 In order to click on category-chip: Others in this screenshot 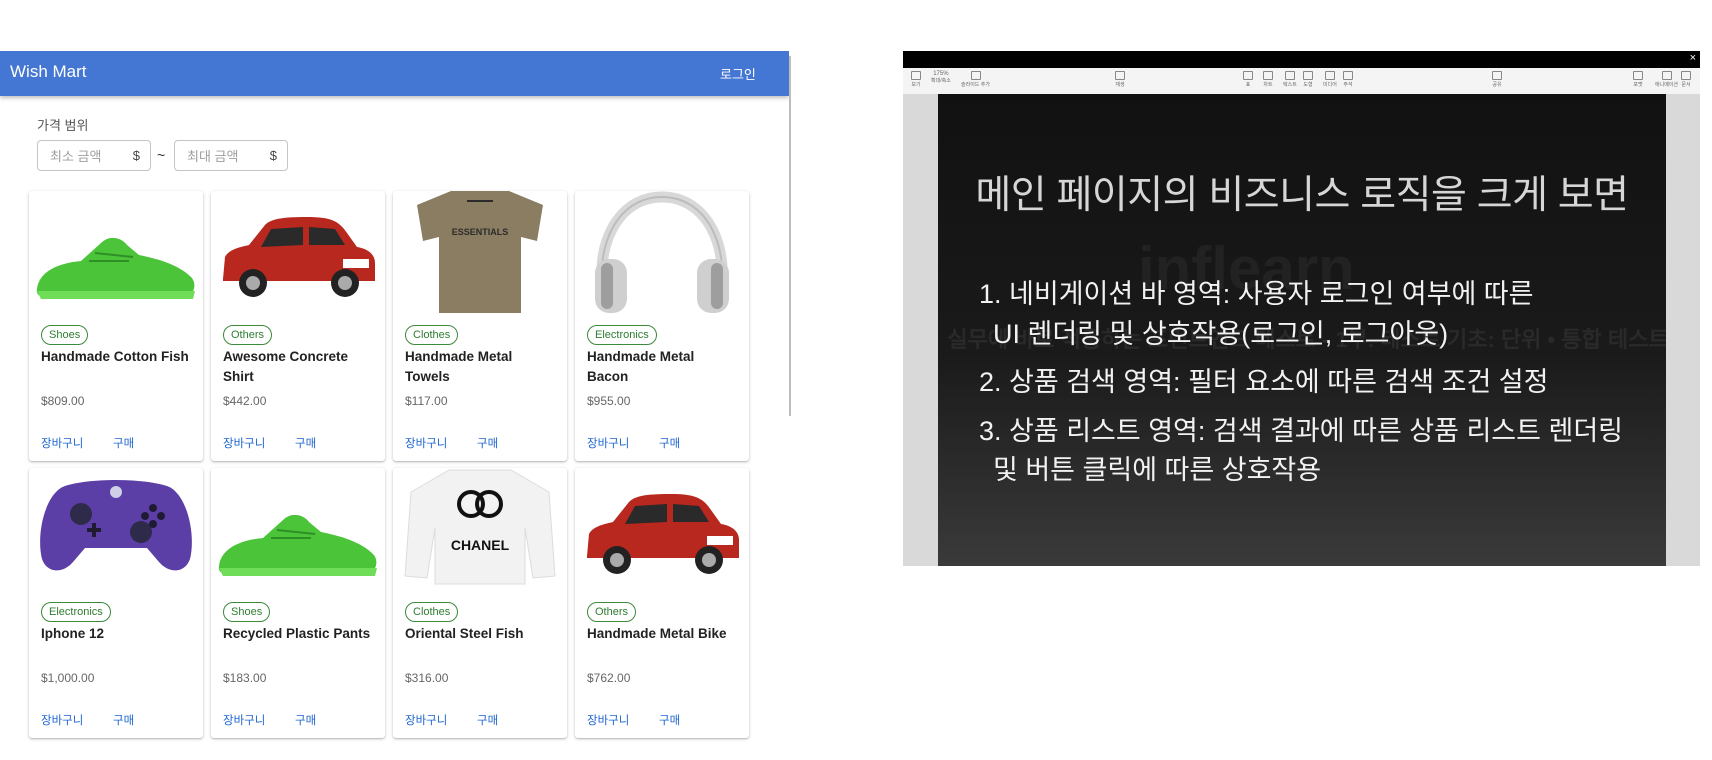, I will do `click(248, 335)`.